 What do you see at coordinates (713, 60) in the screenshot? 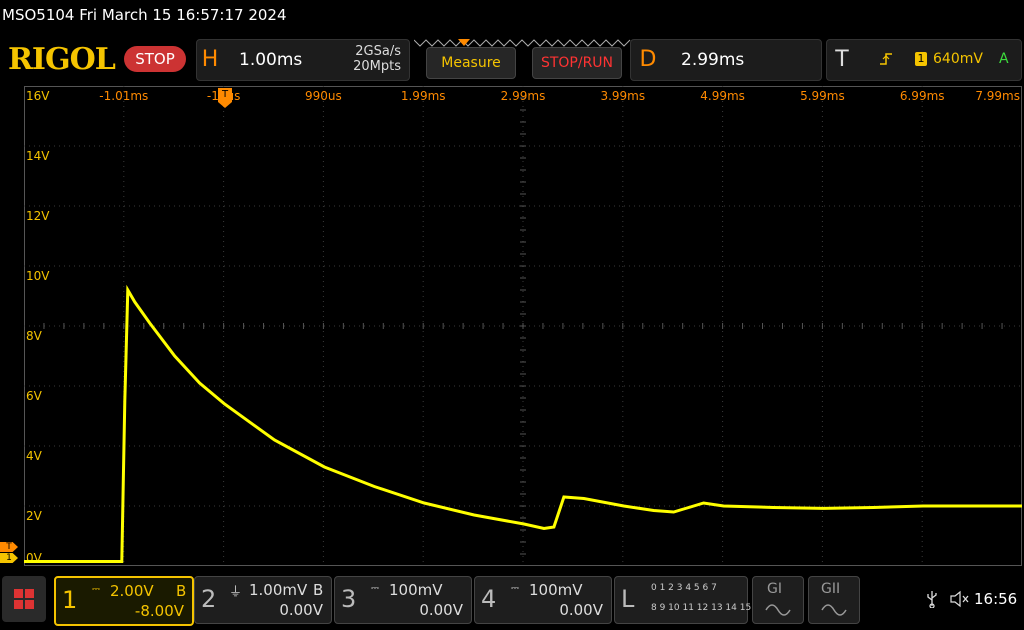
I see `delay-value: 2.99ms` at bounding box center [713, 60].